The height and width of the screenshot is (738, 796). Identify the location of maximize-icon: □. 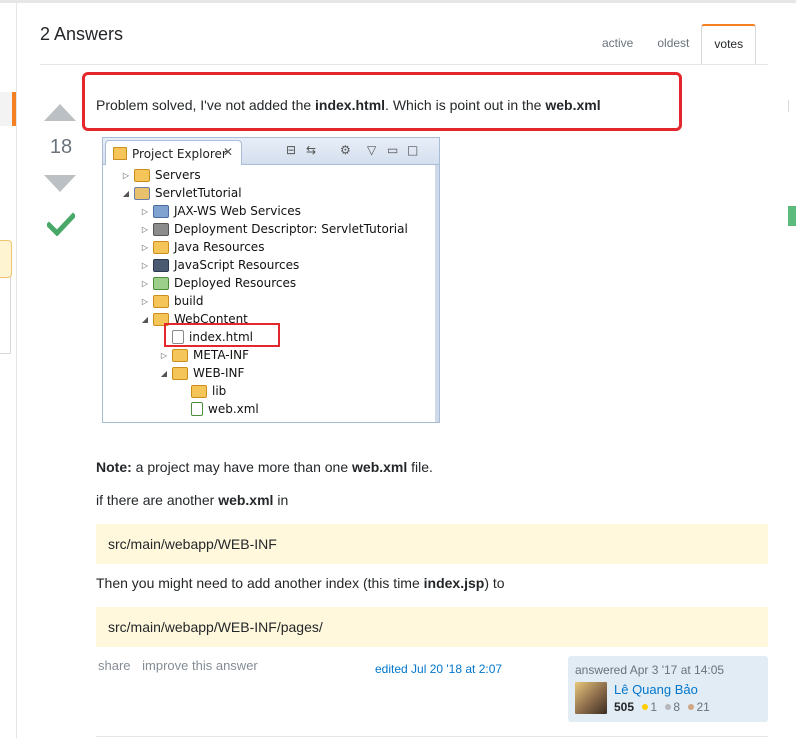
(413, 150).